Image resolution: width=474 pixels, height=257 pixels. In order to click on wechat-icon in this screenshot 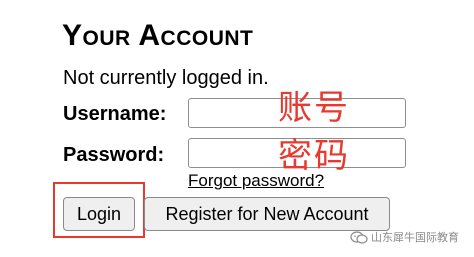, I will do `click(359, 237)`.